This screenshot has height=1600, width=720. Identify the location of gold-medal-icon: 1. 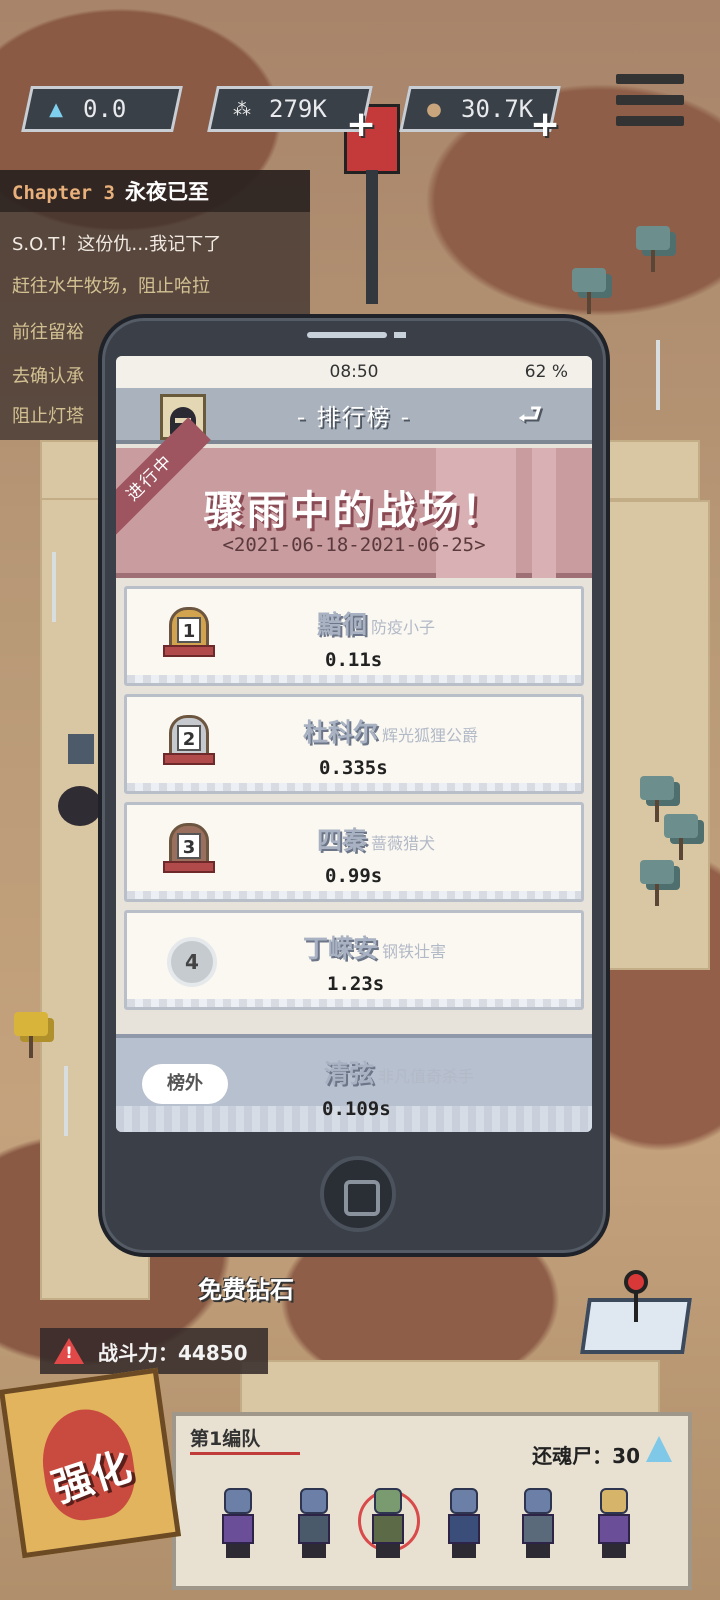
(189, 636).